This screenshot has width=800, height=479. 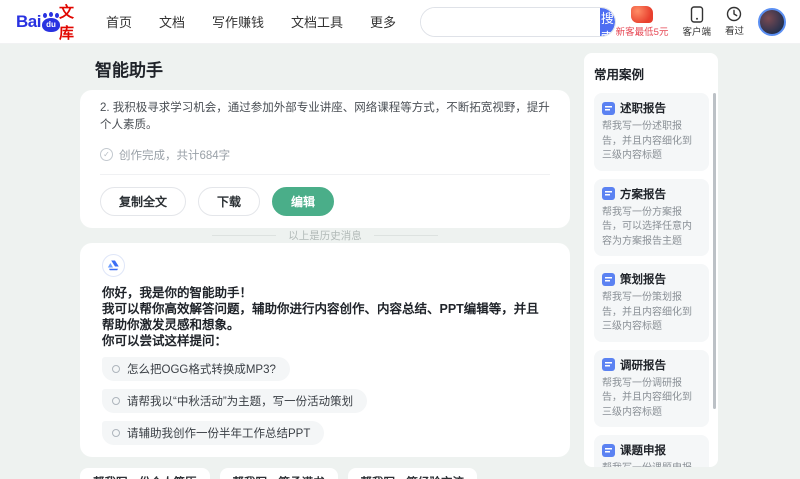 I want to click on history-divider: 以上是历史消息, so click(x=325, y=235).